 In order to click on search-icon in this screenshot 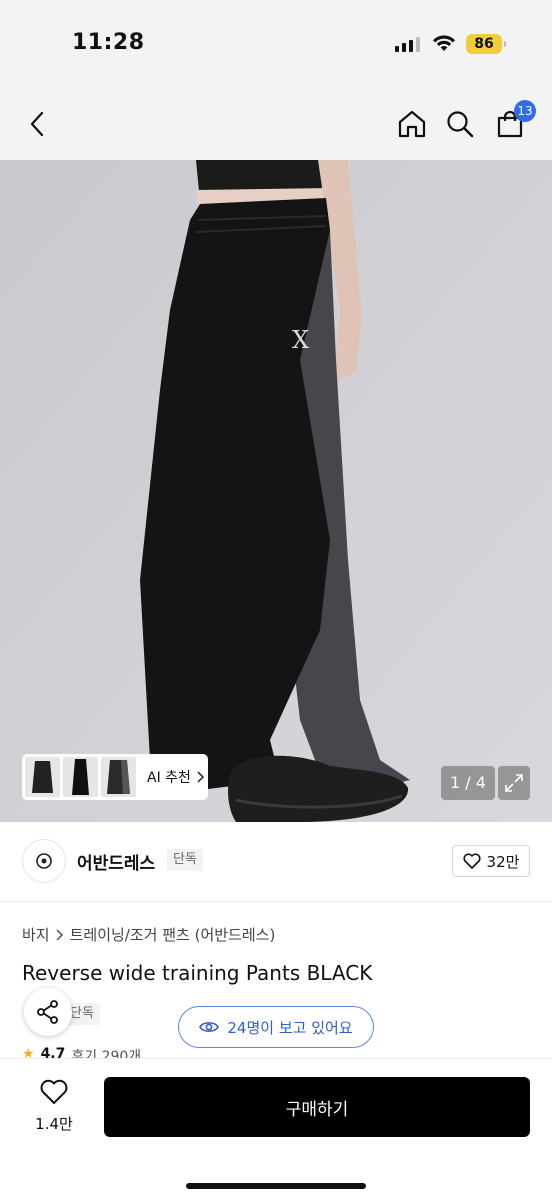, I will do `click(460, 124)`.